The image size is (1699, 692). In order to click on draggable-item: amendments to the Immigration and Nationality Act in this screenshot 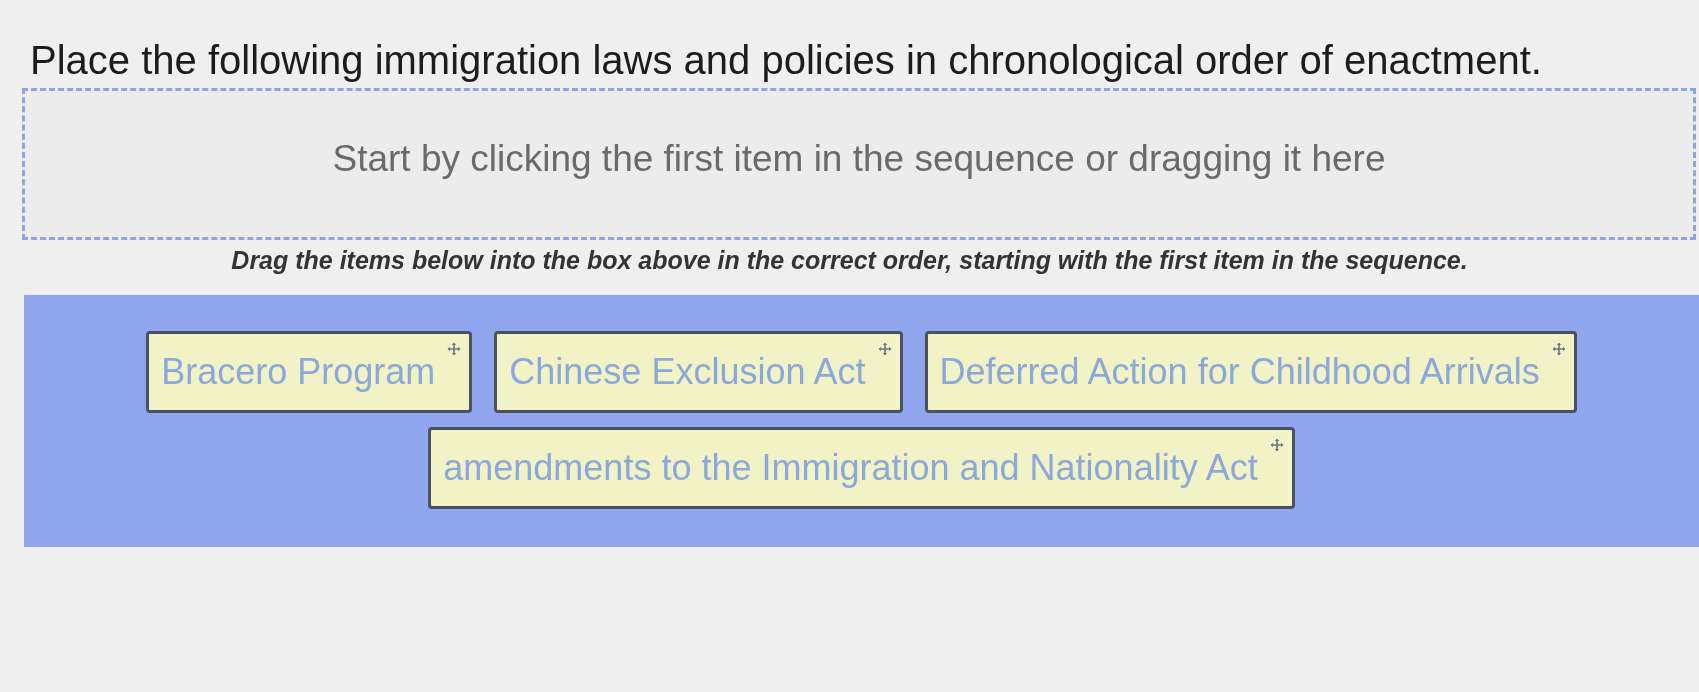, I will do `click(861, 468)`.